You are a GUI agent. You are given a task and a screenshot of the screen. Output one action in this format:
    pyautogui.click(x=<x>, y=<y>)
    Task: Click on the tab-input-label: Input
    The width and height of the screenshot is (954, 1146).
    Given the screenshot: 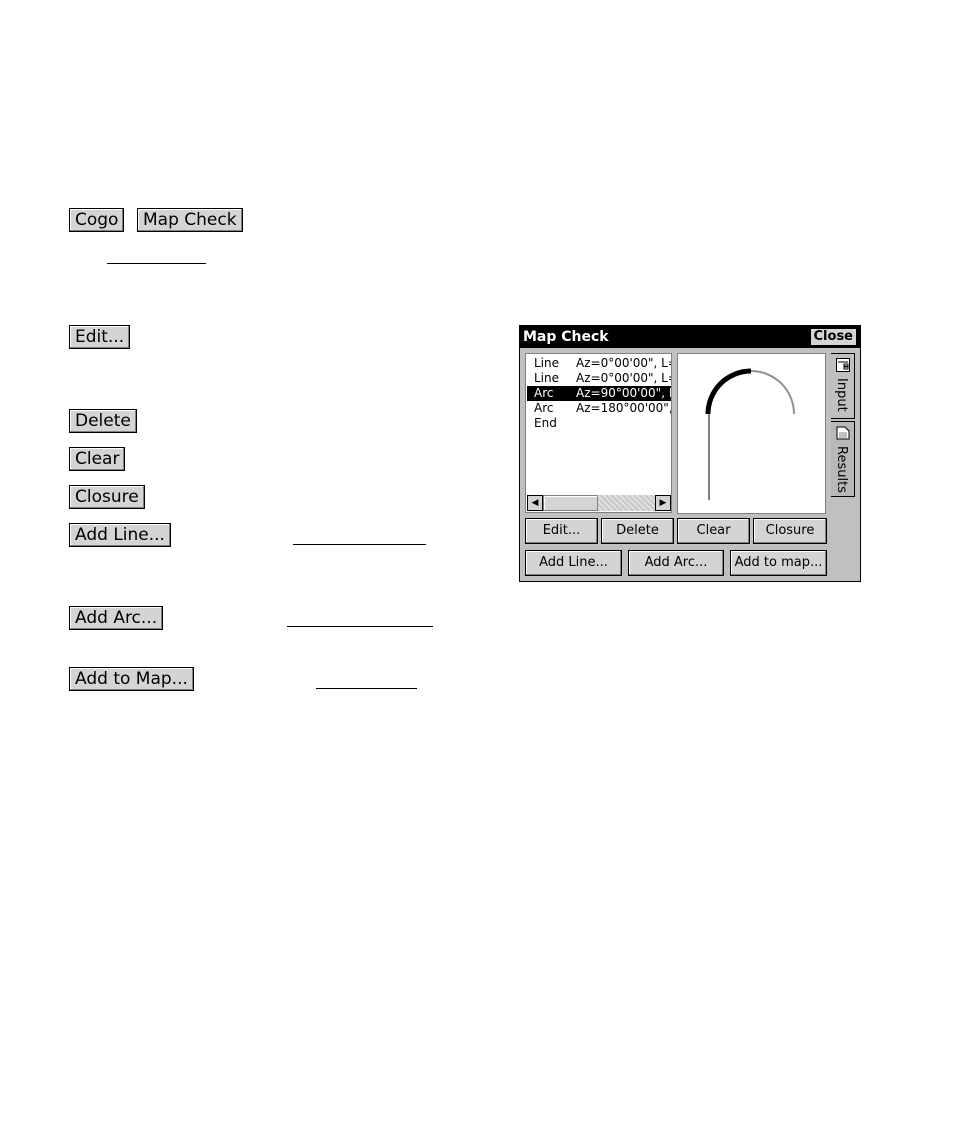 What is the action you would take?
    pyautogui.click(x=841, y=395)
    